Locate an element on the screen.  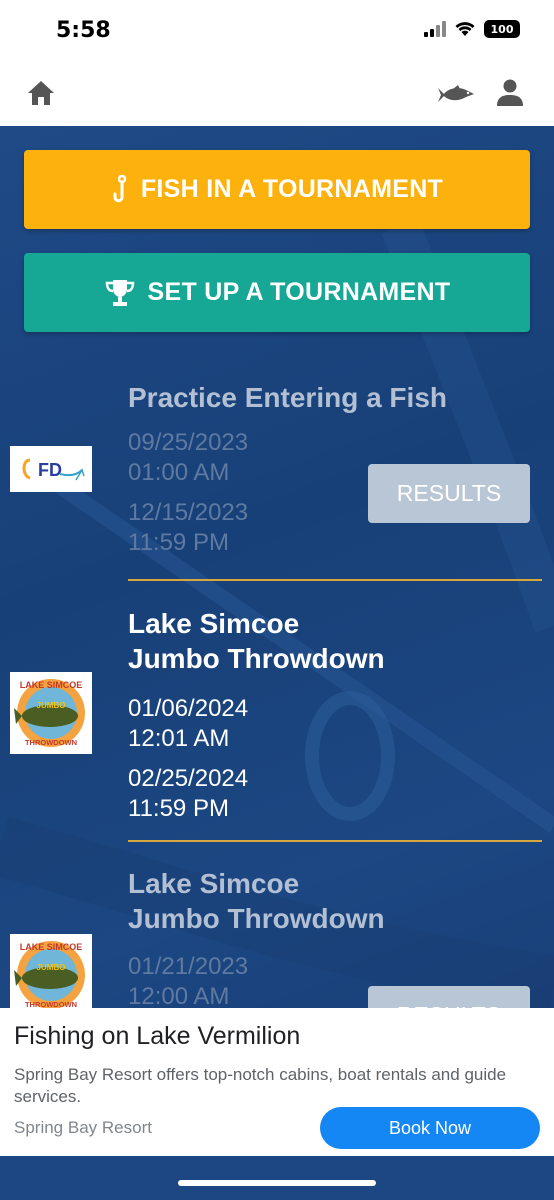
status-bar: 5:58 100 is located at coordinates (277, 31).